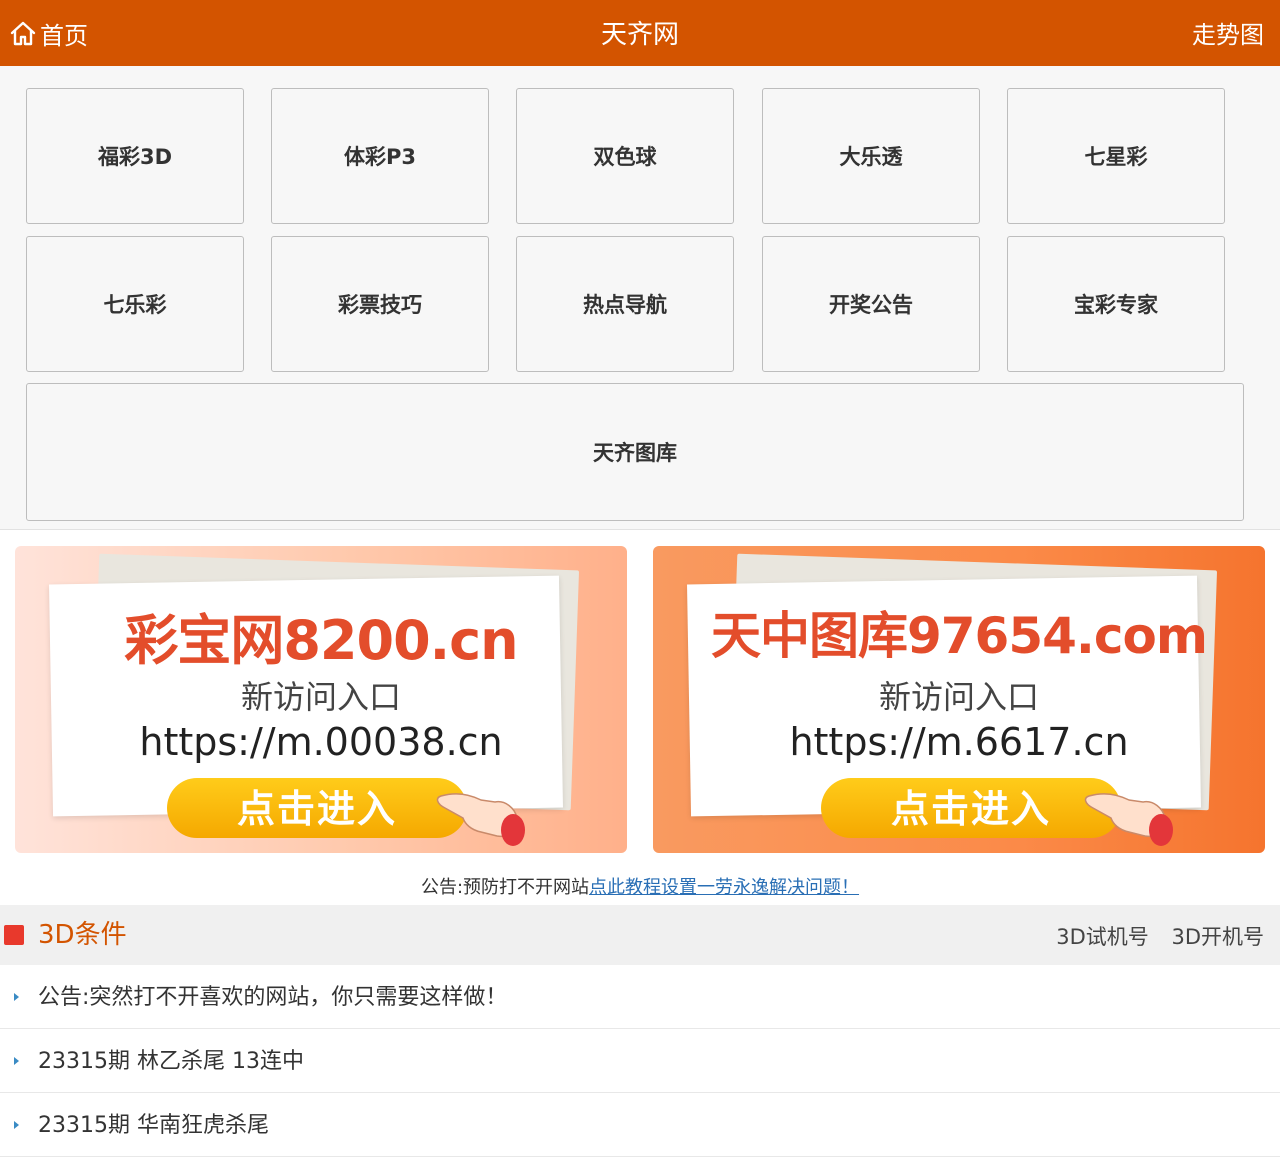 This screenshot has height=1167, width=1280. What do you see at coordinates (640, 1125) in the screenshot?
I see `list-item: 23315期 华南狂虎杀尾` at bounding box center [640, 1125].